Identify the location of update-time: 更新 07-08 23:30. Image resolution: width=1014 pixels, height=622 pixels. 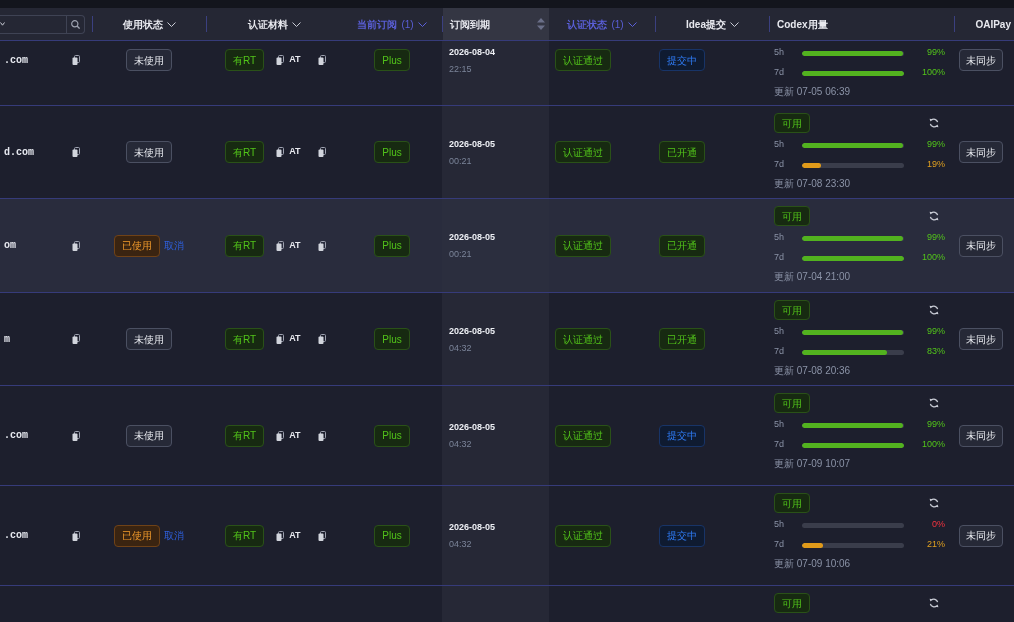
(812, 184).